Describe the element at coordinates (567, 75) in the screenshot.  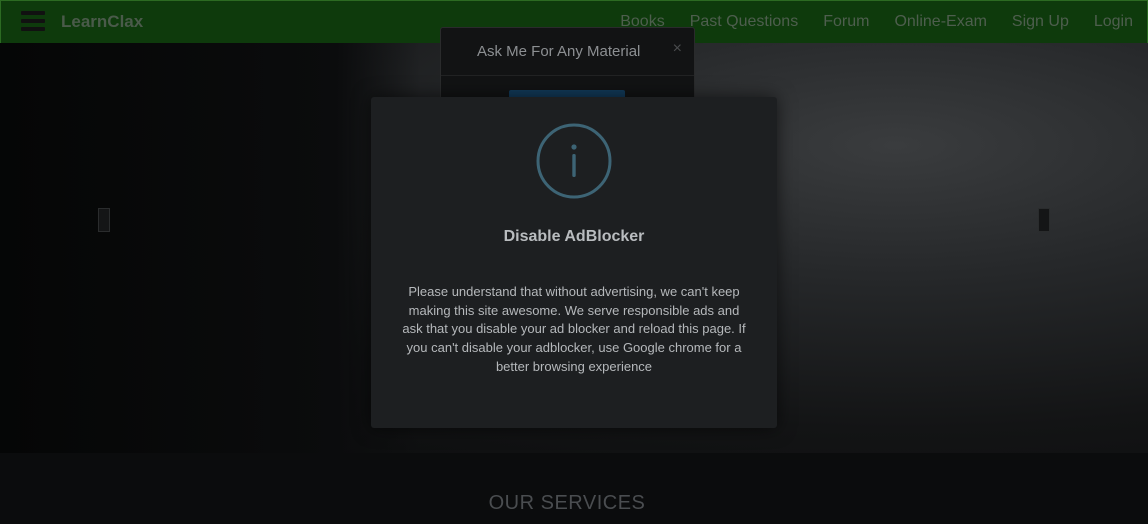
I see `modal-divider` at that location.